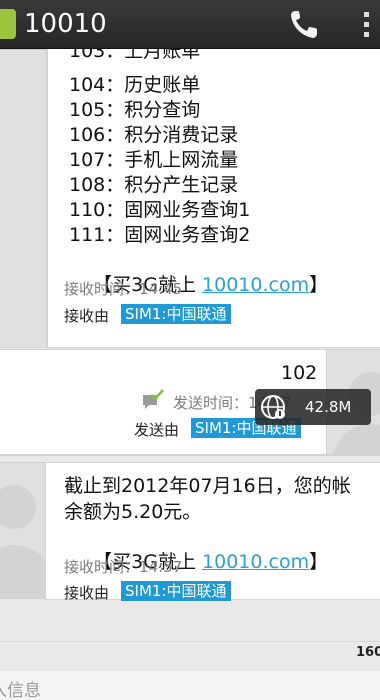  I want to click on received-time: 接收时间：14:45, so click(123, 289).